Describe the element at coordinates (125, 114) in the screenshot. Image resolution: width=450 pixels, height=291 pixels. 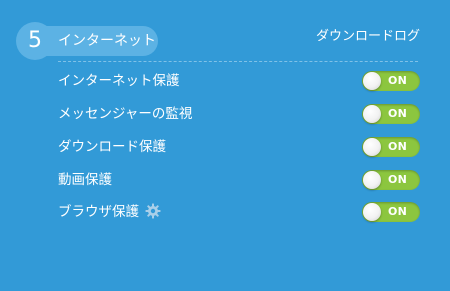
I see `setting-label: メッセンジャーの監視` at that location.